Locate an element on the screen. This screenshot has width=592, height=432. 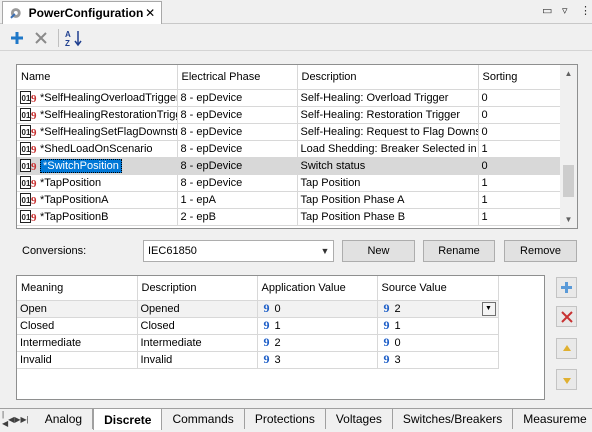
name-cell: 01 9 *ShedLoadOnScenario is located at coordinates (97, 149).